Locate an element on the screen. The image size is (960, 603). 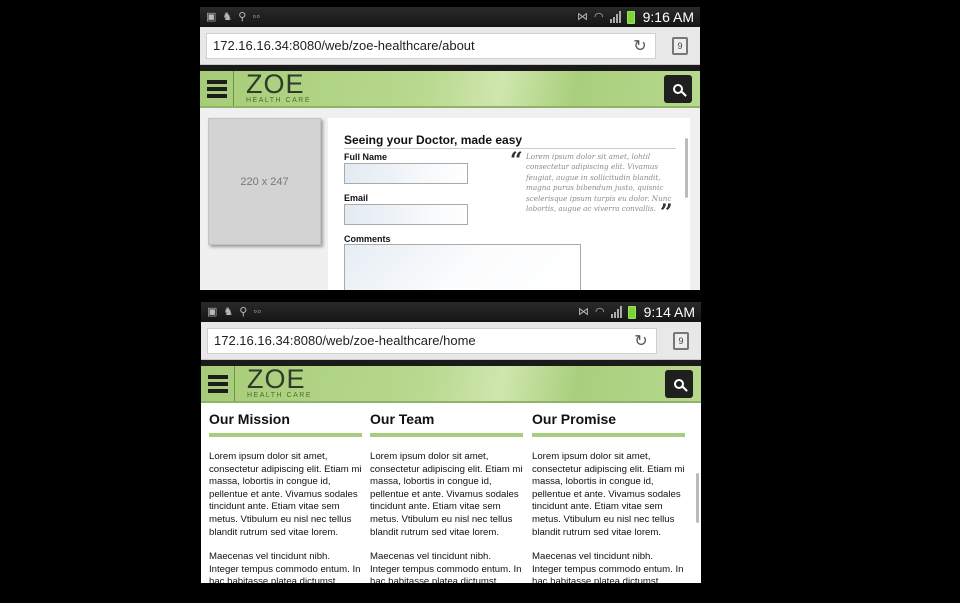
comments-label: Comments is located at coordinates (367, 239).